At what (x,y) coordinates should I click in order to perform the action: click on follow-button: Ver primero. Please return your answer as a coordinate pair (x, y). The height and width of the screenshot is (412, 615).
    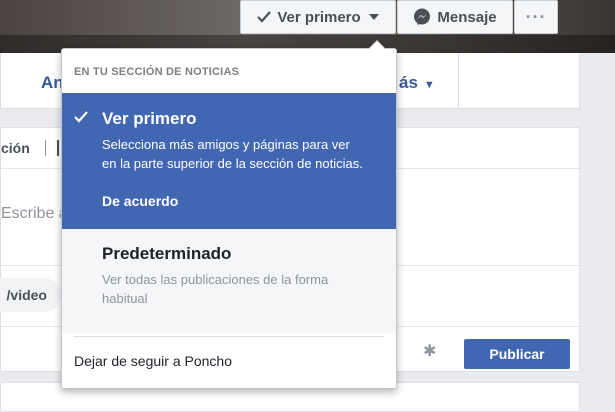
    Looking at the image, I should click on (318, 17).